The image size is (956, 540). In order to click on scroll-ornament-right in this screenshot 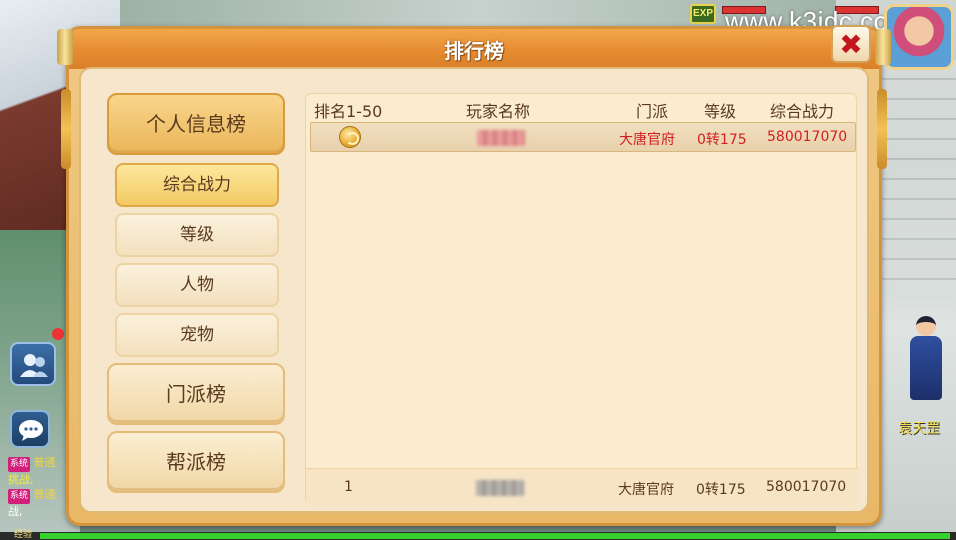, I will do `click(883, 47)`.